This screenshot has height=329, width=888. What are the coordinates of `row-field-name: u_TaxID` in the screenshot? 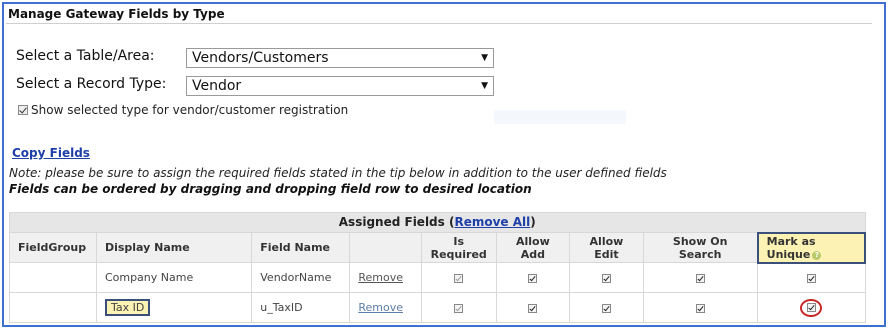 It's located at (301, 307).